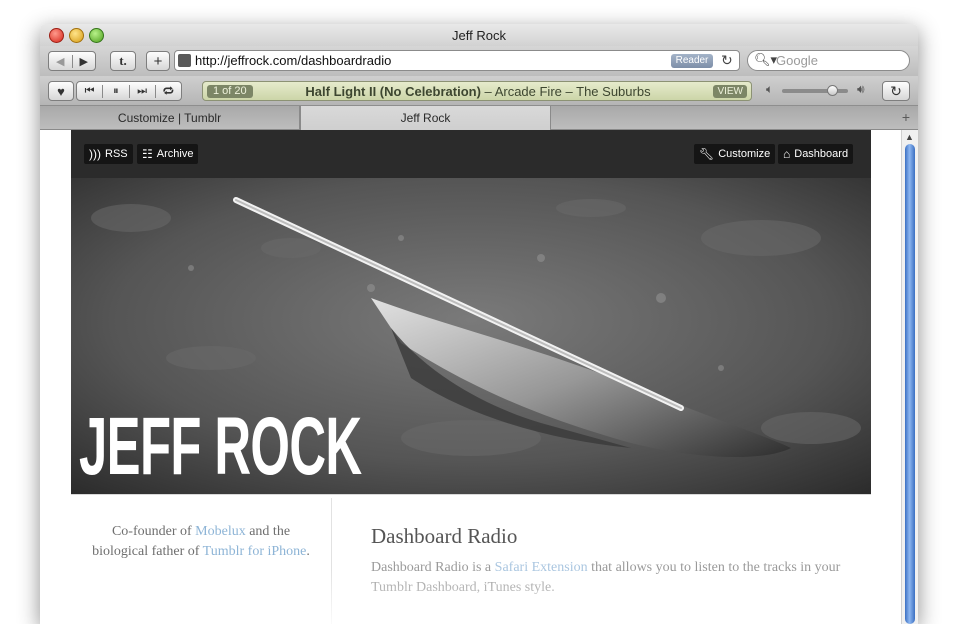 Image resolution: width=958 pixels, height=624 pixels. Describe the element at coordinates (541, 567) in the screenshot. I see `safari-extension-link: Safari Extension` at that location.